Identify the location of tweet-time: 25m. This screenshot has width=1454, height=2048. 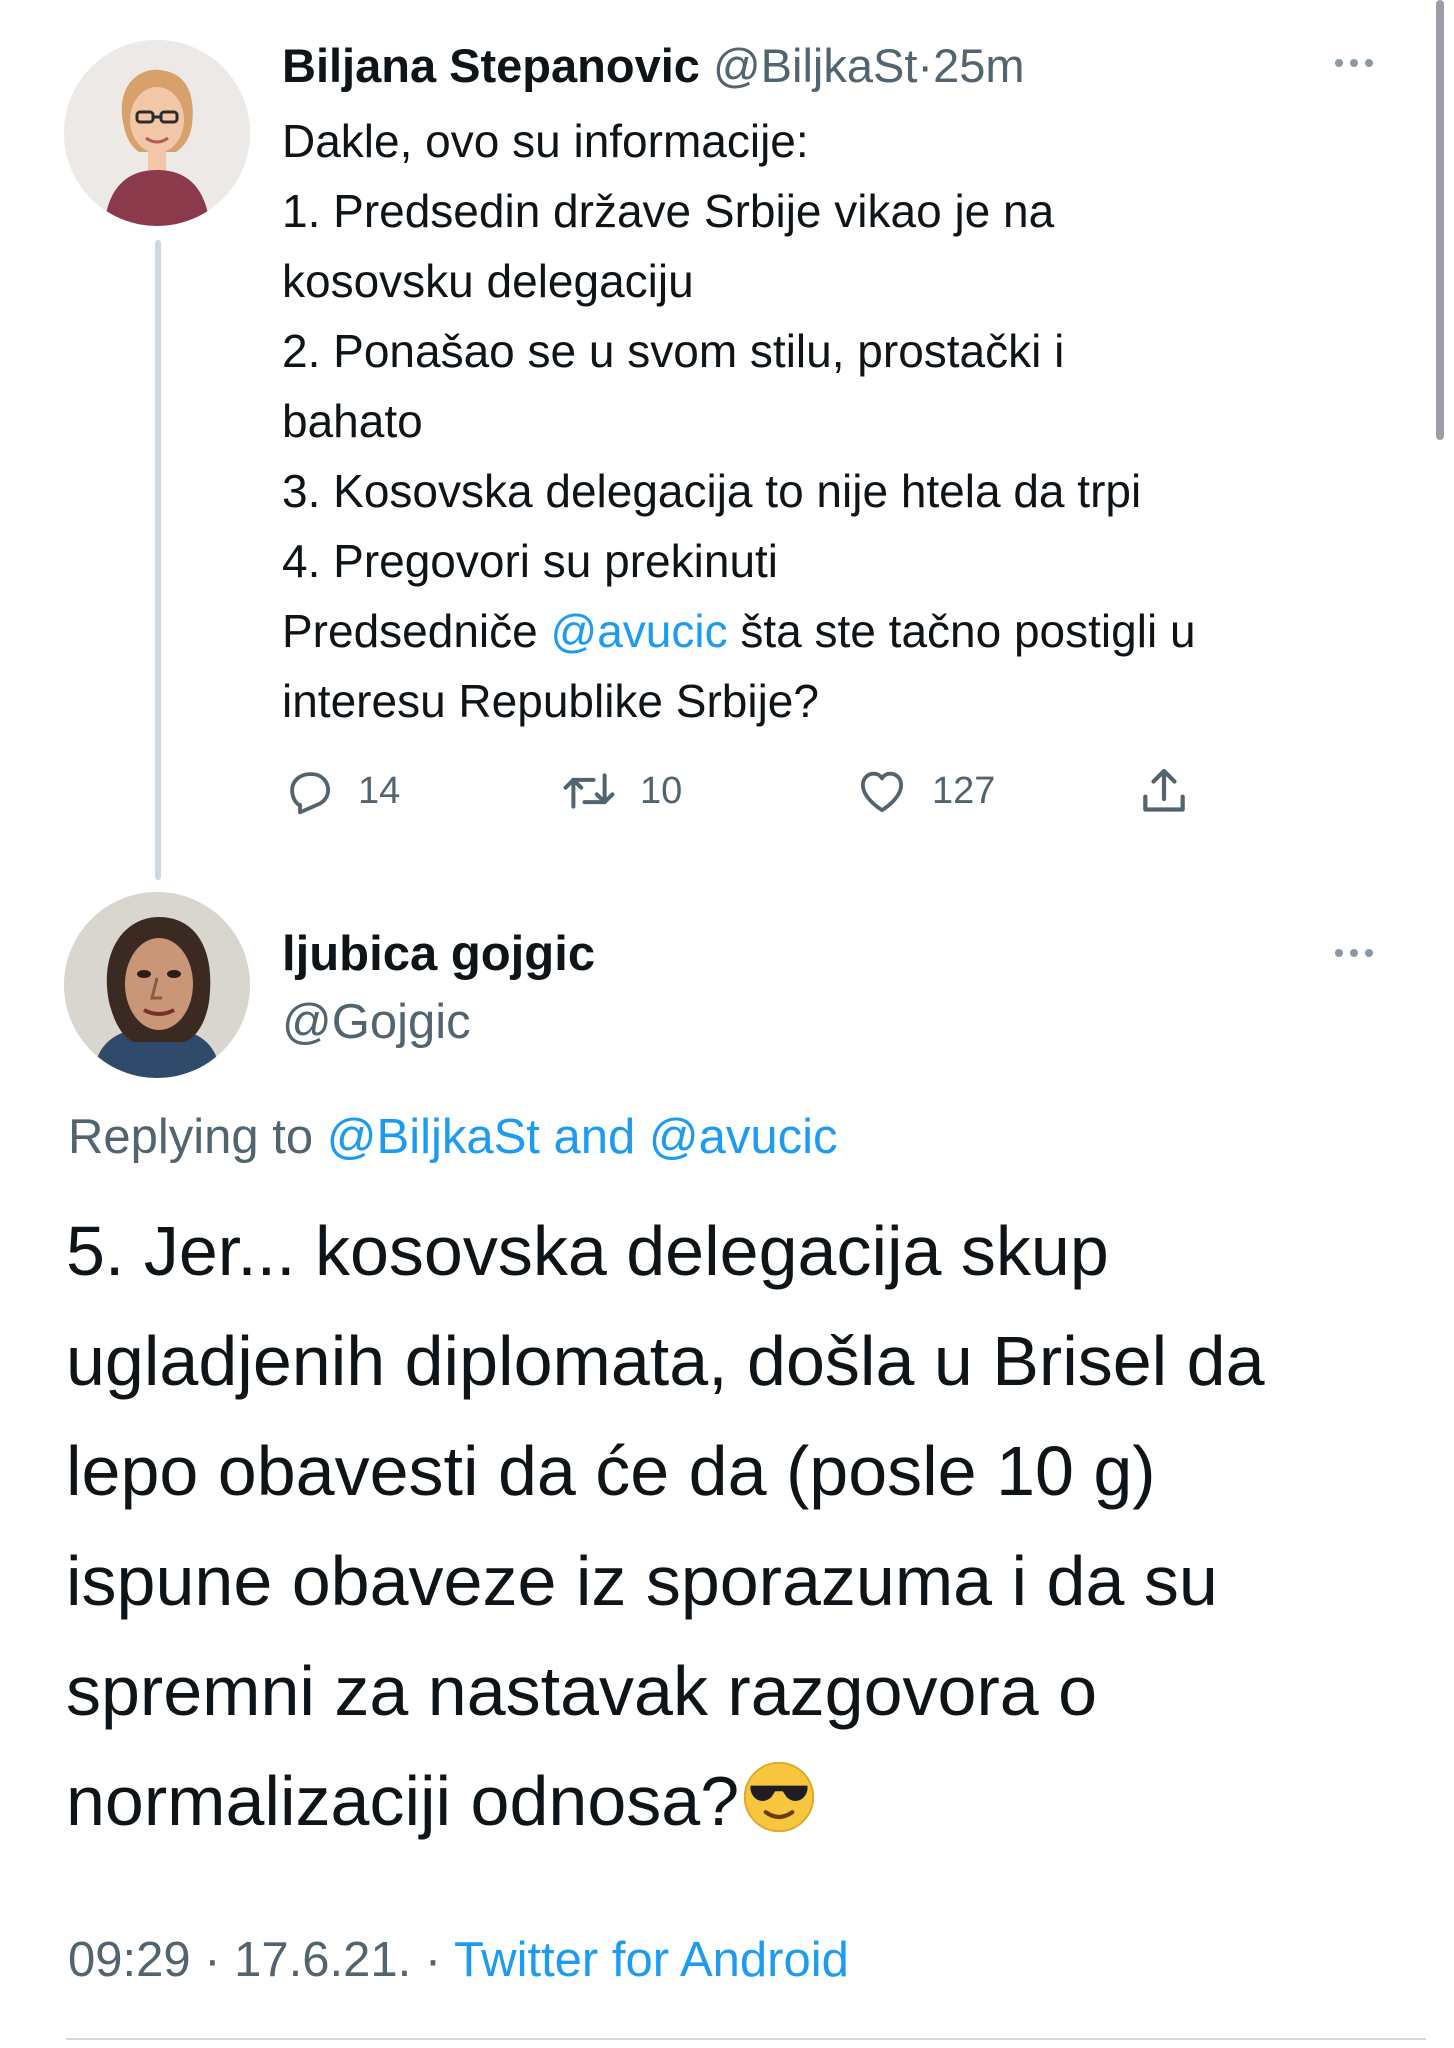
(978, 65).